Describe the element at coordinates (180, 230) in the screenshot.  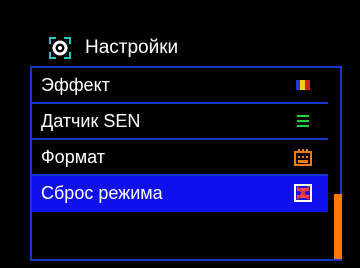
I see `menu-item-empty` at that location.